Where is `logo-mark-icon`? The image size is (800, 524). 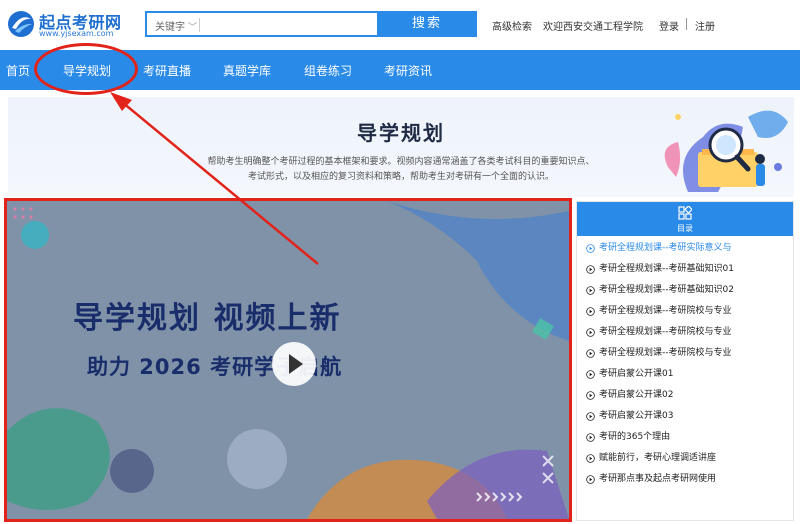 logo-mark-icon is located at coordinates (21, 24).